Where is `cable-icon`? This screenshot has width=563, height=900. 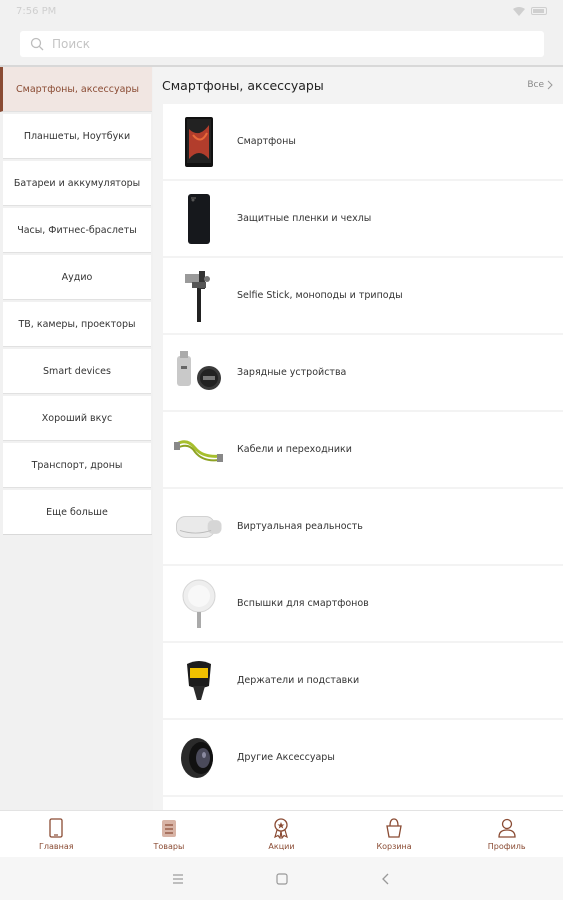 cable-icon is located at coordinates (199, 450).